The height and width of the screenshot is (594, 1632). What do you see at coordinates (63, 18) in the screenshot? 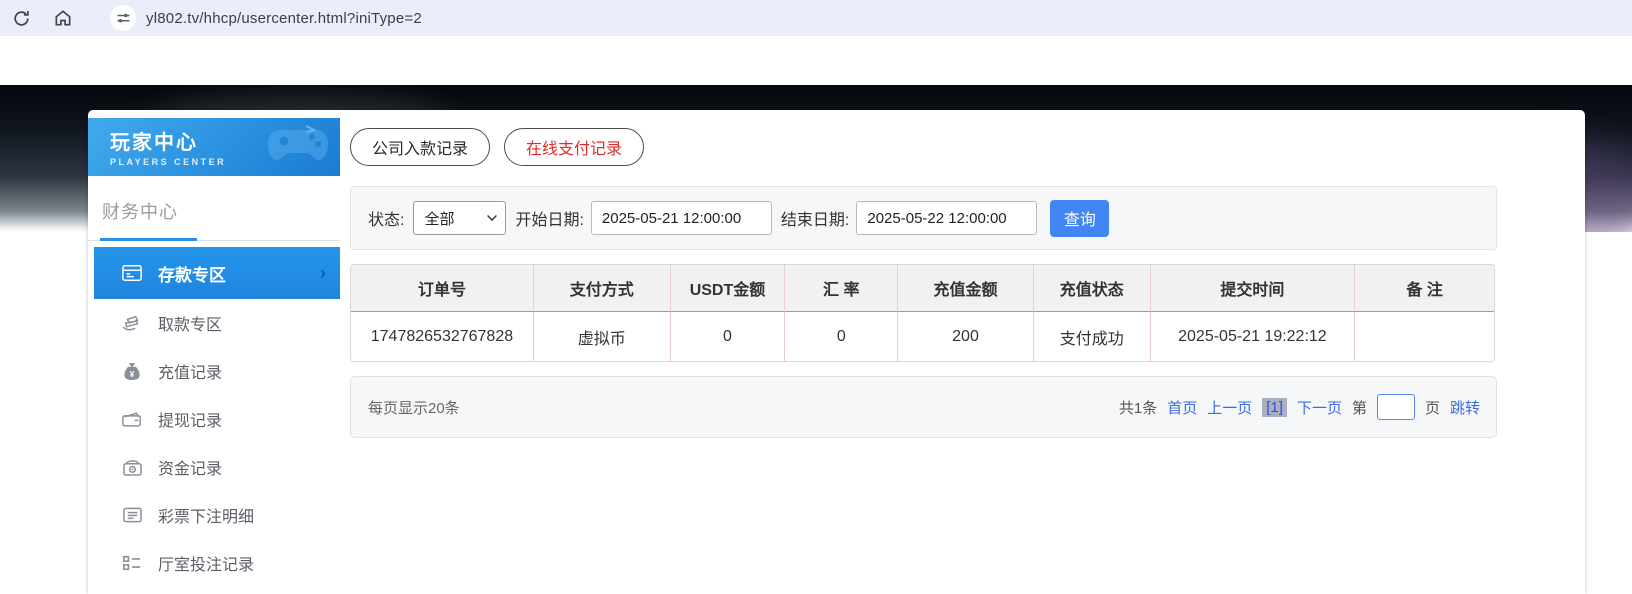
I see `home-icon` at bounding box center [63, 18].